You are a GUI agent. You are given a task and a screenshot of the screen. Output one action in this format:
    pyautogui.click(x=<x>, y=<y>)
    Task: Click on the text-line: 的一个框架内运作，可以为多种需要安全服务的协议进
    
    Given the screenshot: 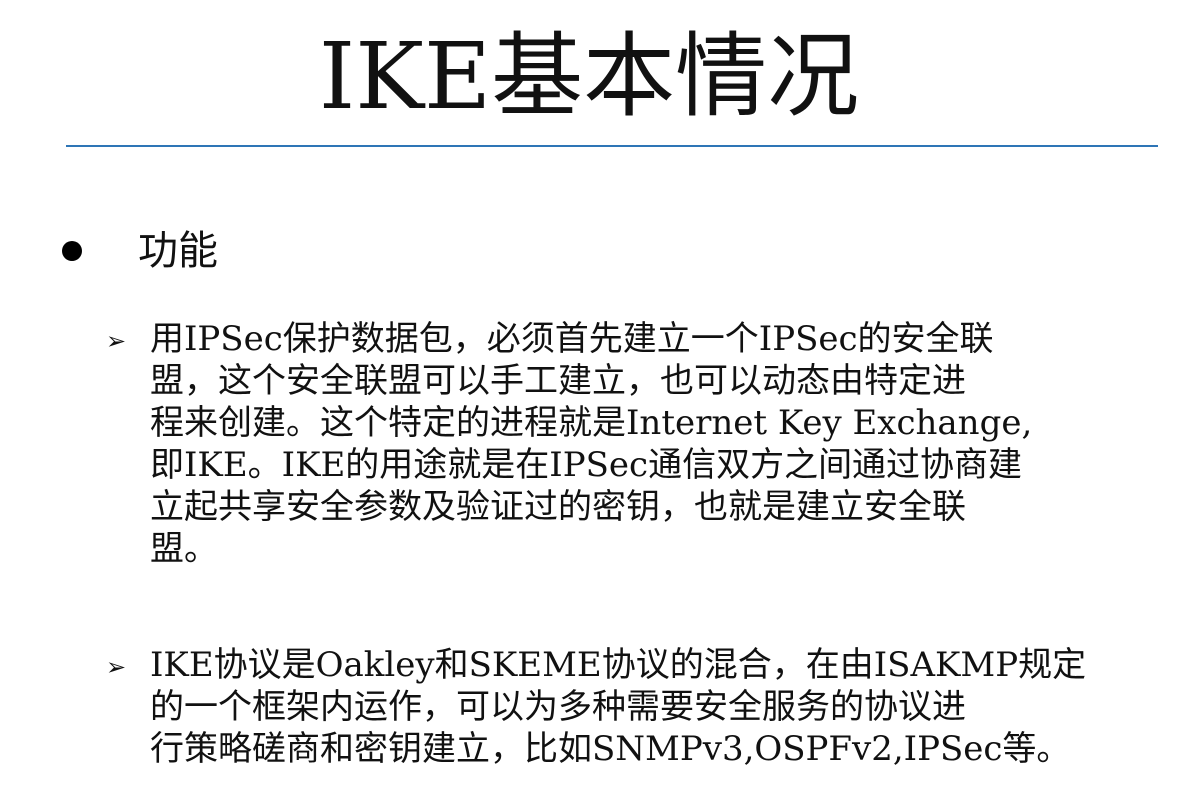 What is the action you would take?
    pyautogui.click(x=558, y=707)
    